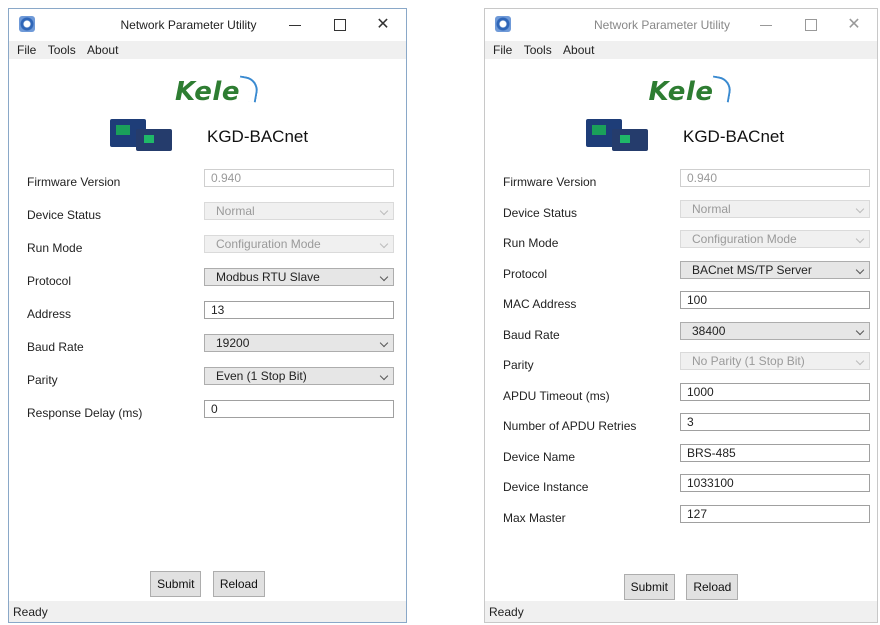 The width and height of the screenshot is (880, 625). I want to click on field-row-device-instance: Device Instance 1033100, so click(681, 486).